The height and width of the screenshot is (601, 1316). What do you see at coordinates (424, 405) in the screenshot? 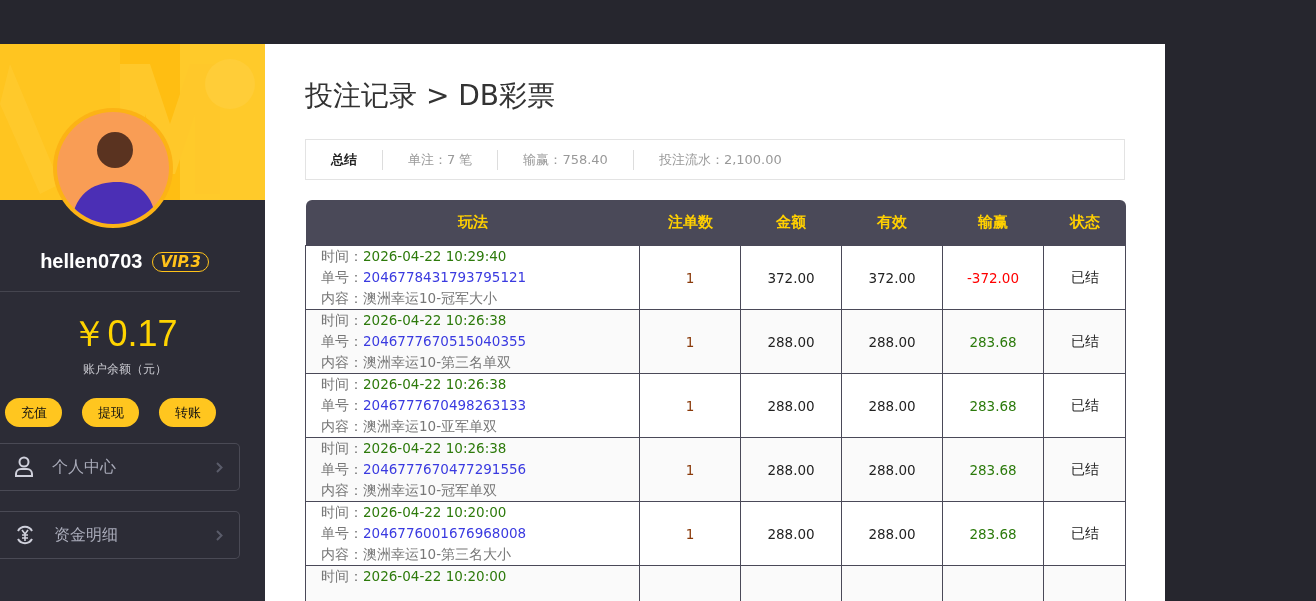
I see `bet-order-number: 单号：2046777670498263133` at bounding box center [424, 405].